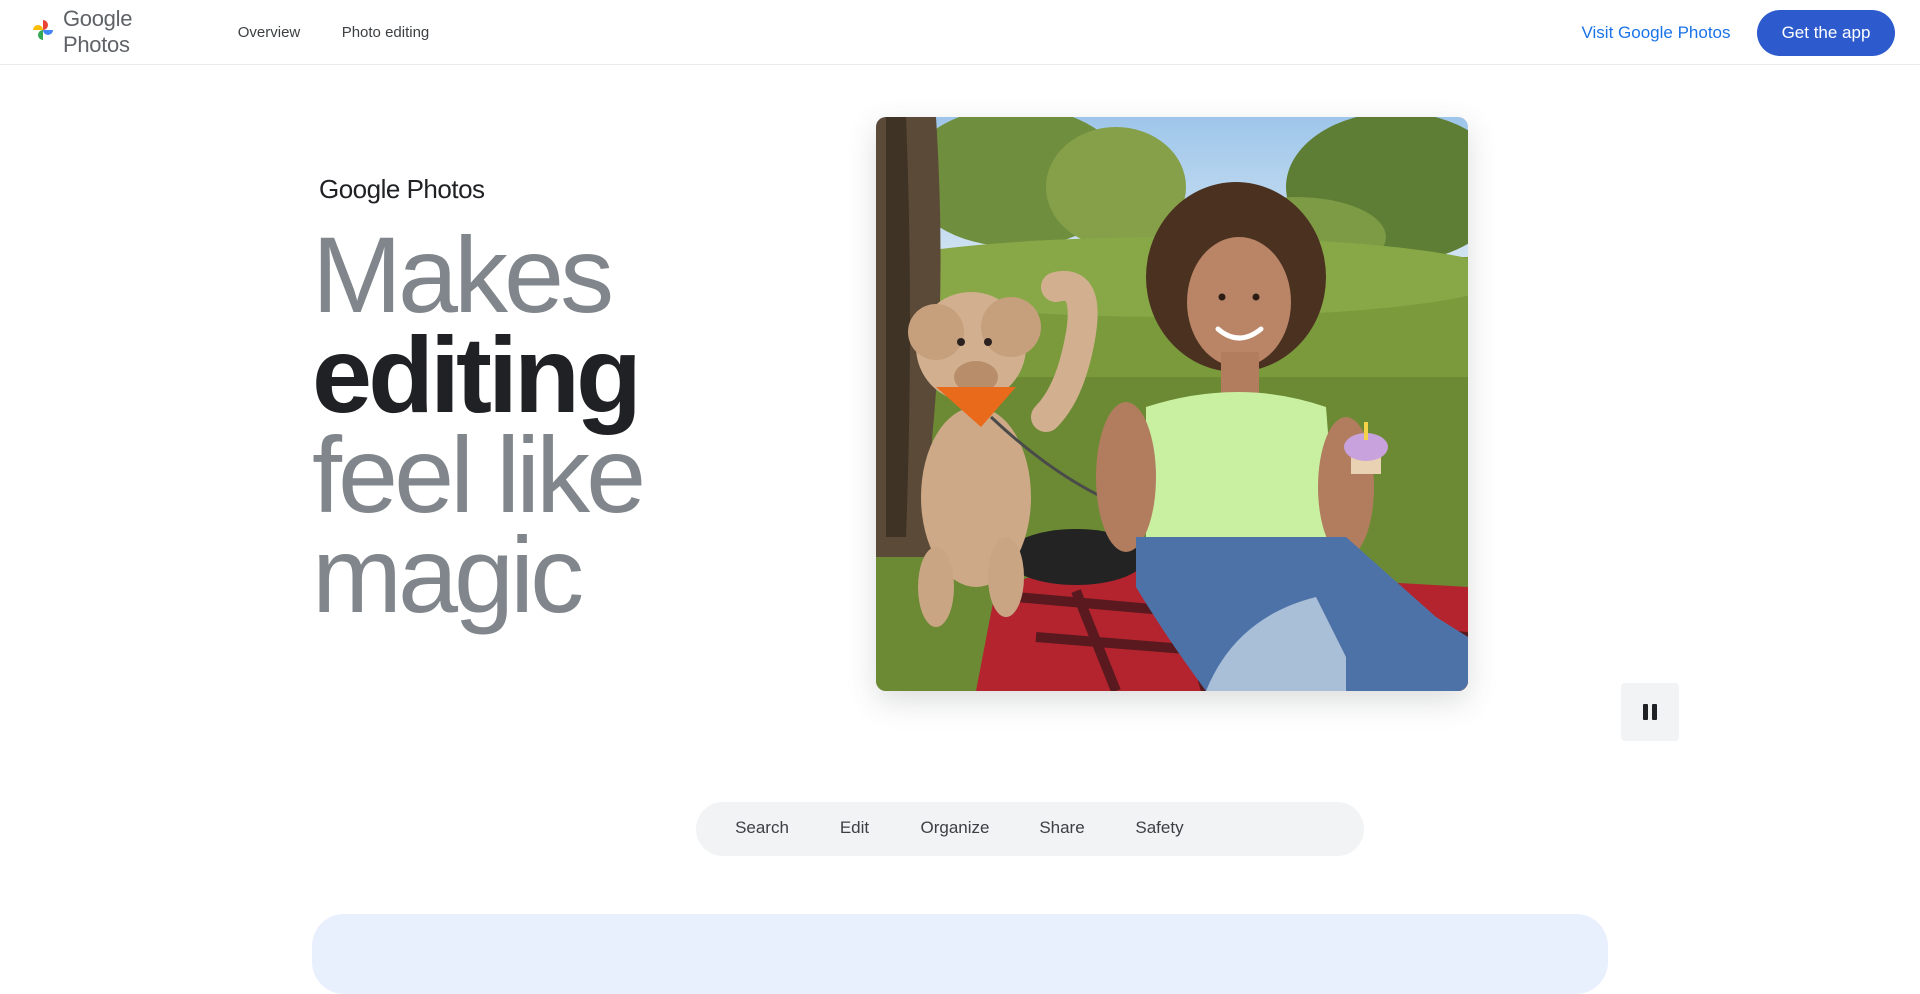 The width and height of the screenshot is (1920, 994). I want to click on hero-headline: Makes editing feel like magic, so click(552, 424).